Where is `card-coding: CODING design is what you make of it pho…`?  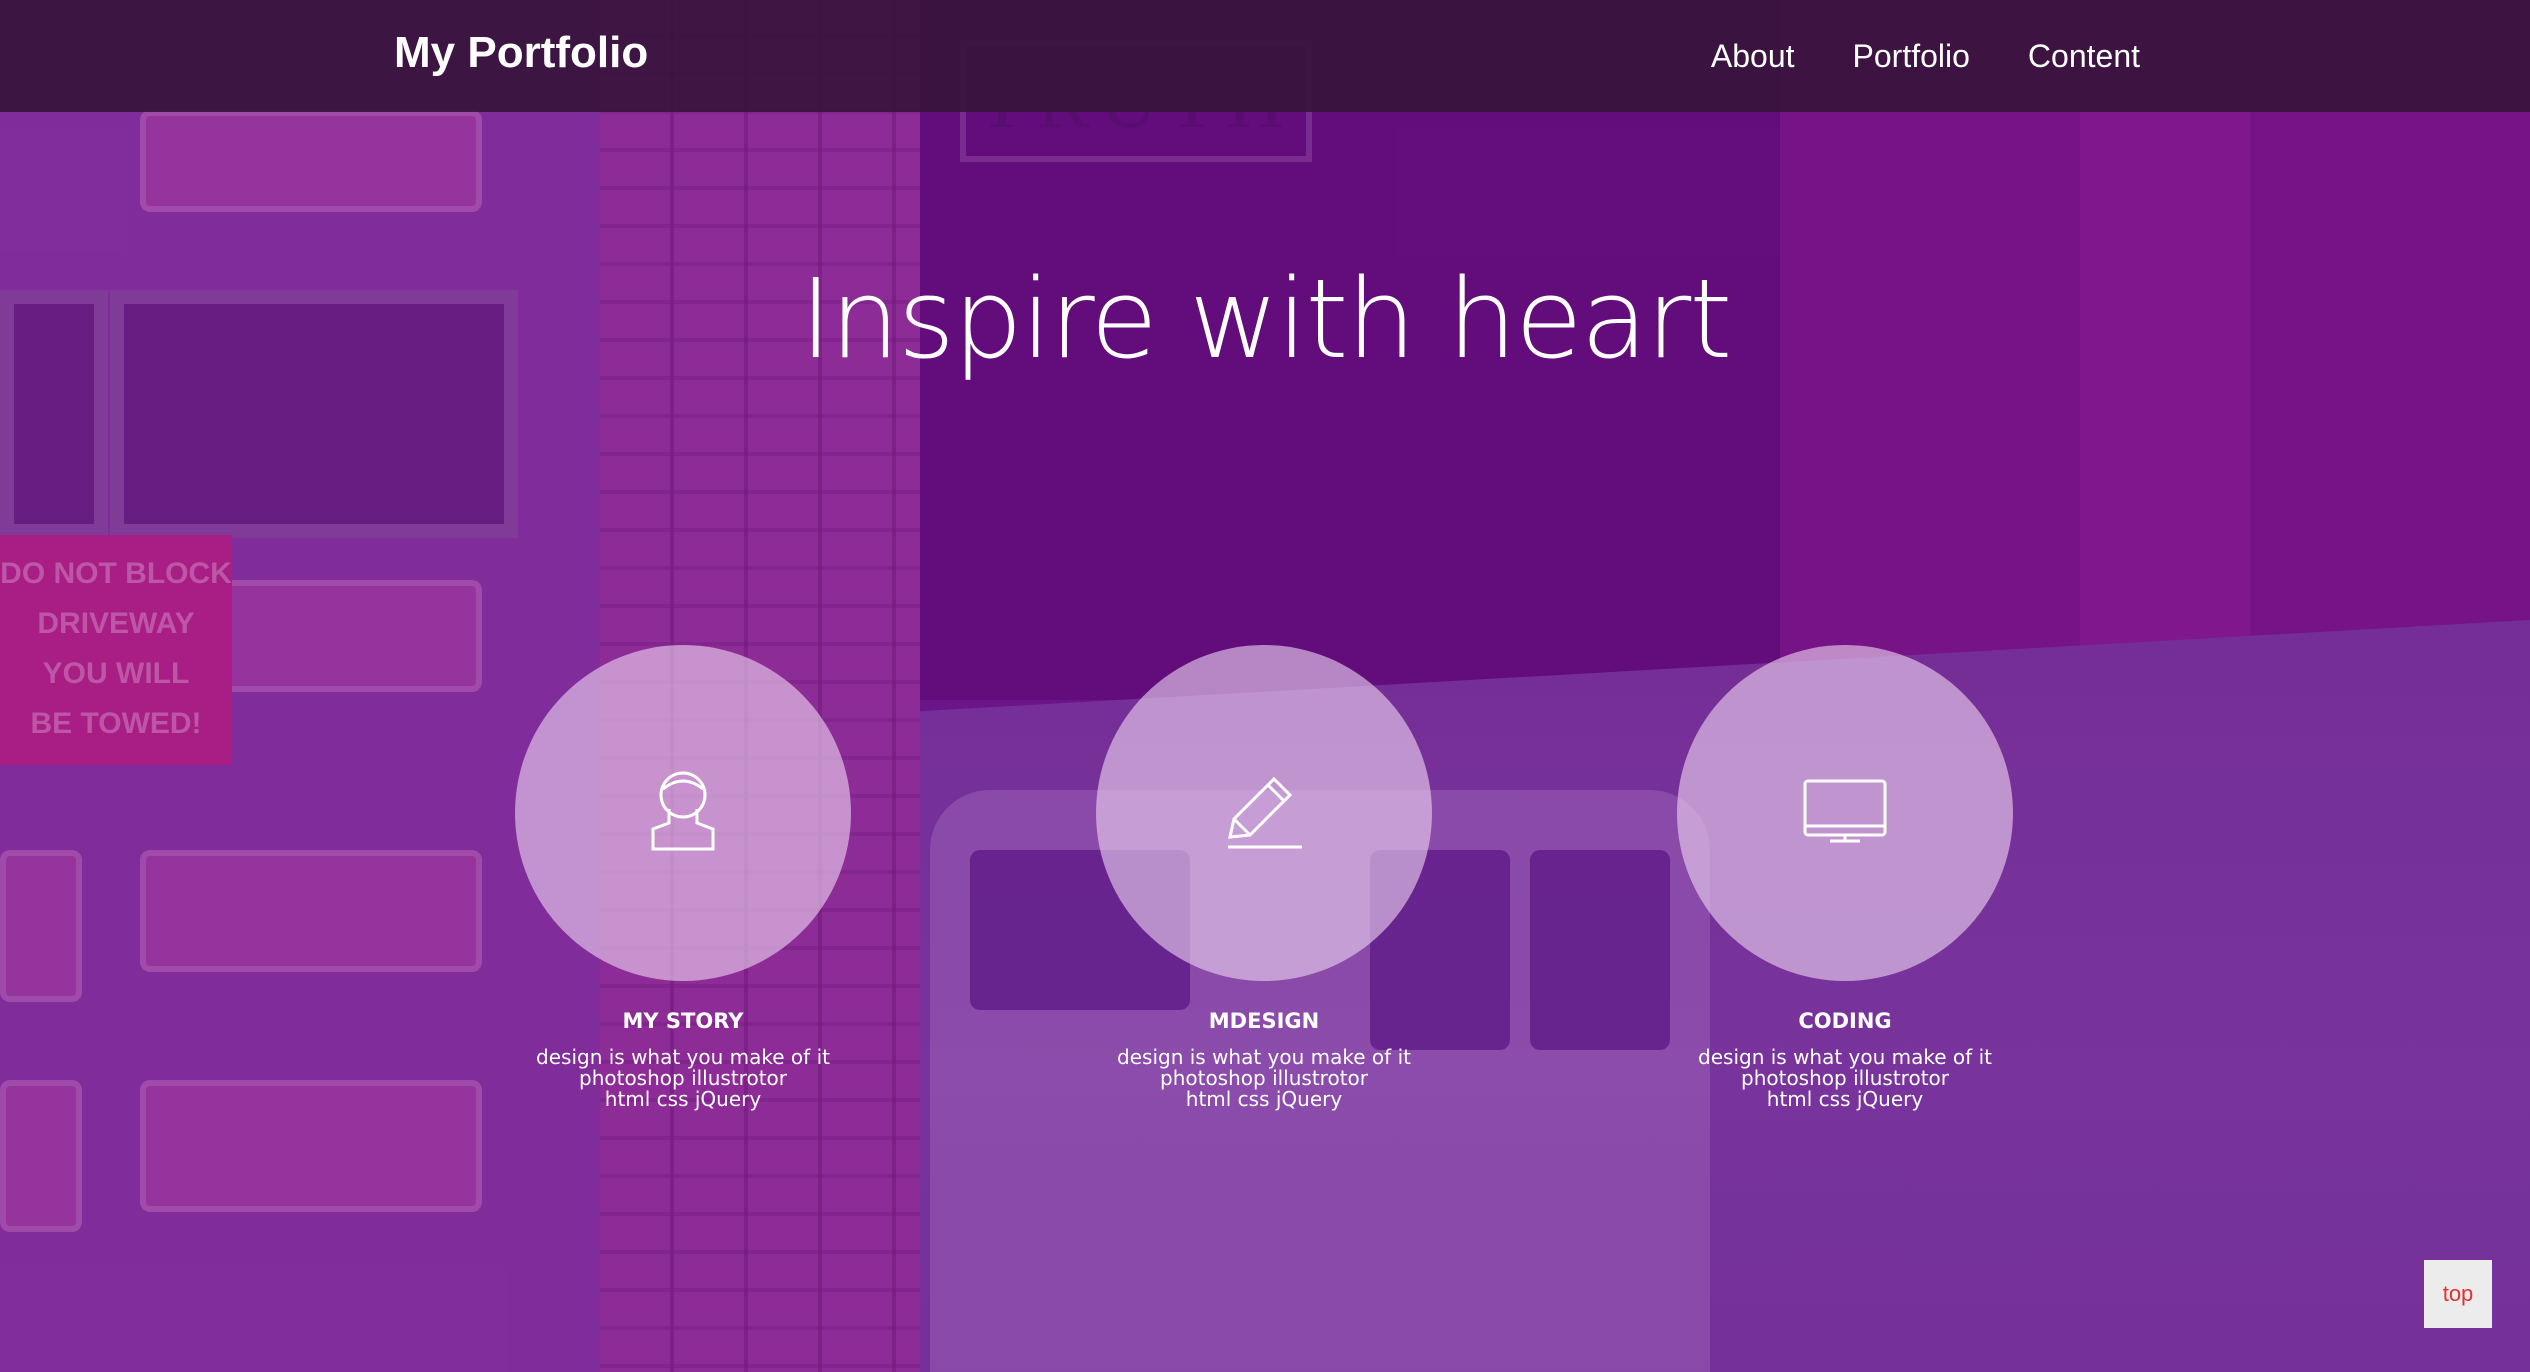
card-coding: CODING design is what you make of it pho… is located at coordinates (1845, 877).